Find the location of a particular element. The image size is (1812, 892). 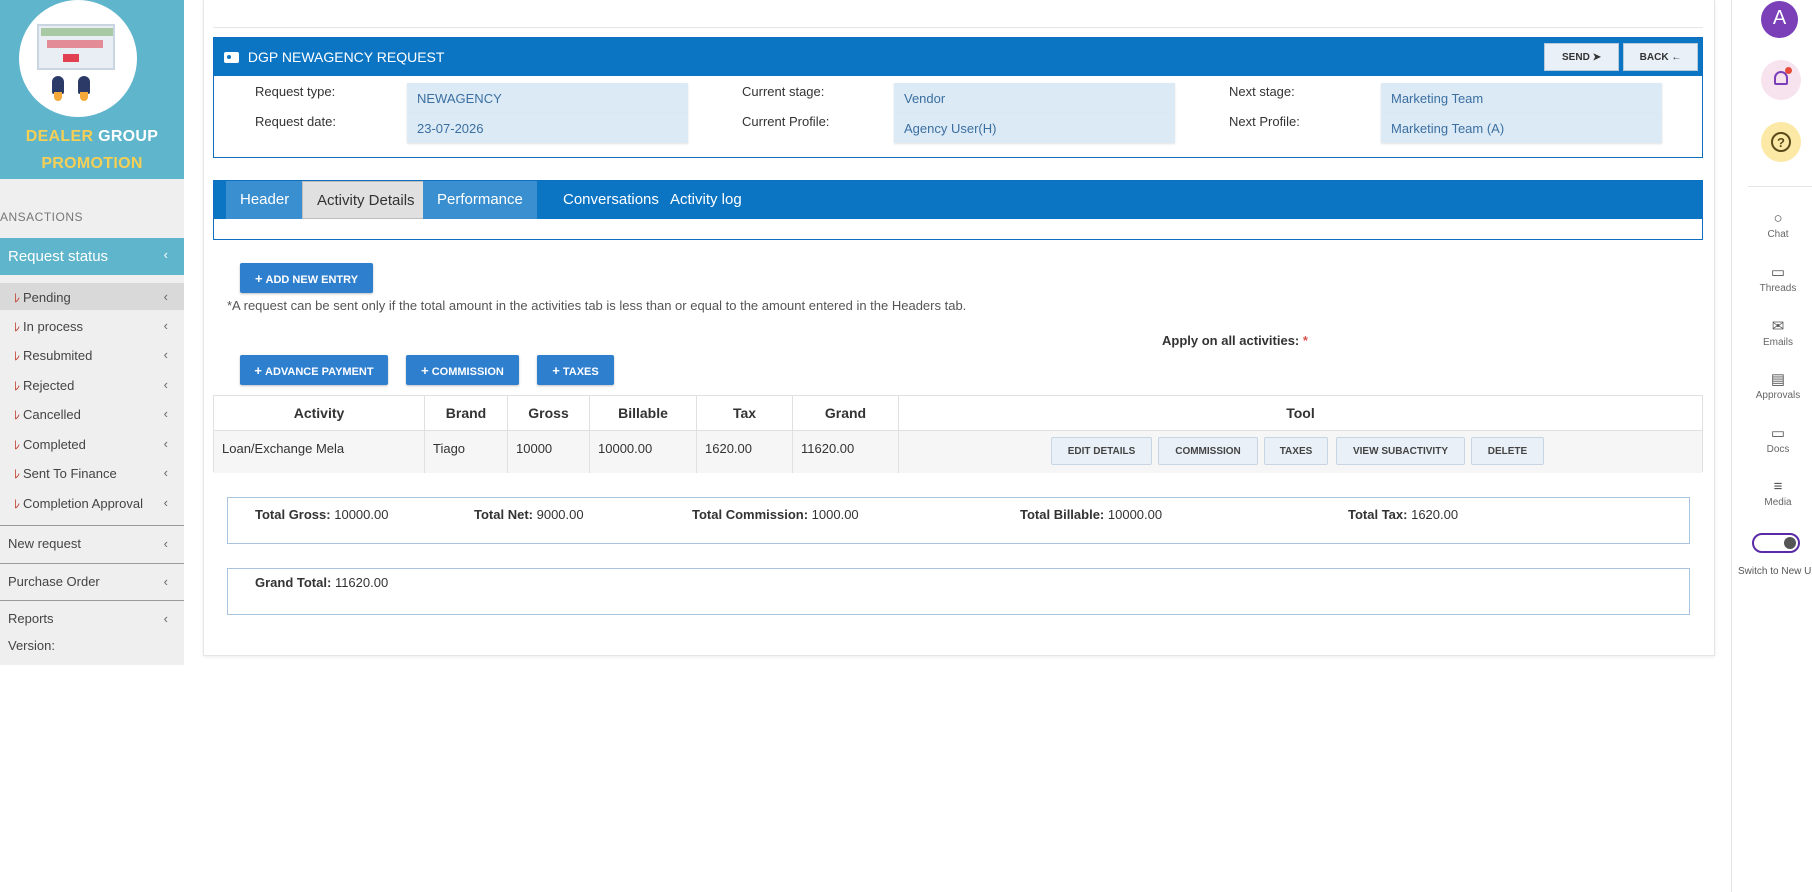

rail-media: ≡ Media is located at coordinates (1778, 493).